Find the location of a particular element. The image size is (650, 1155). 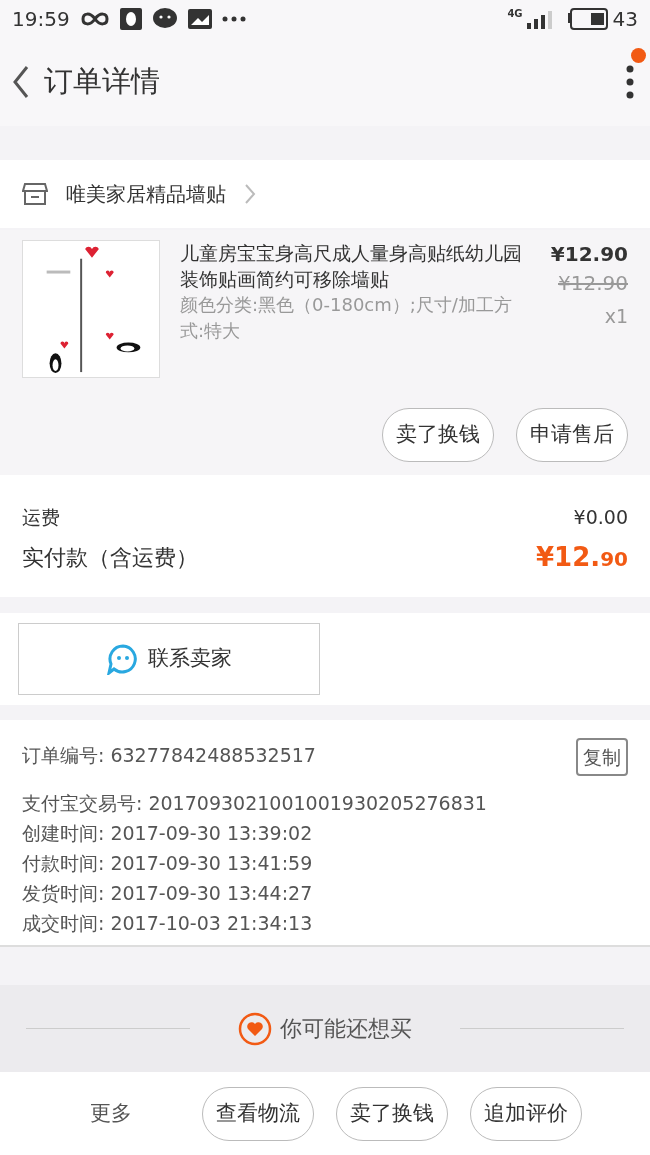

battery-level: 43 is located at coordinates (625, 19).